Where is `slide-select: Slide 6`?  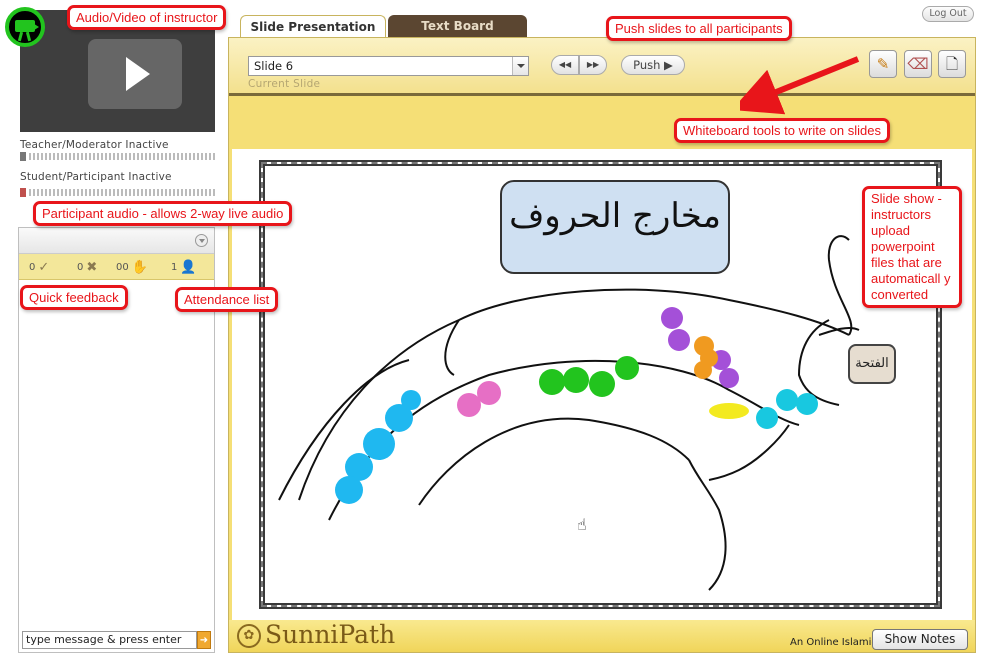 slide-select: Slide 6 is located at coordinates (388, 66).